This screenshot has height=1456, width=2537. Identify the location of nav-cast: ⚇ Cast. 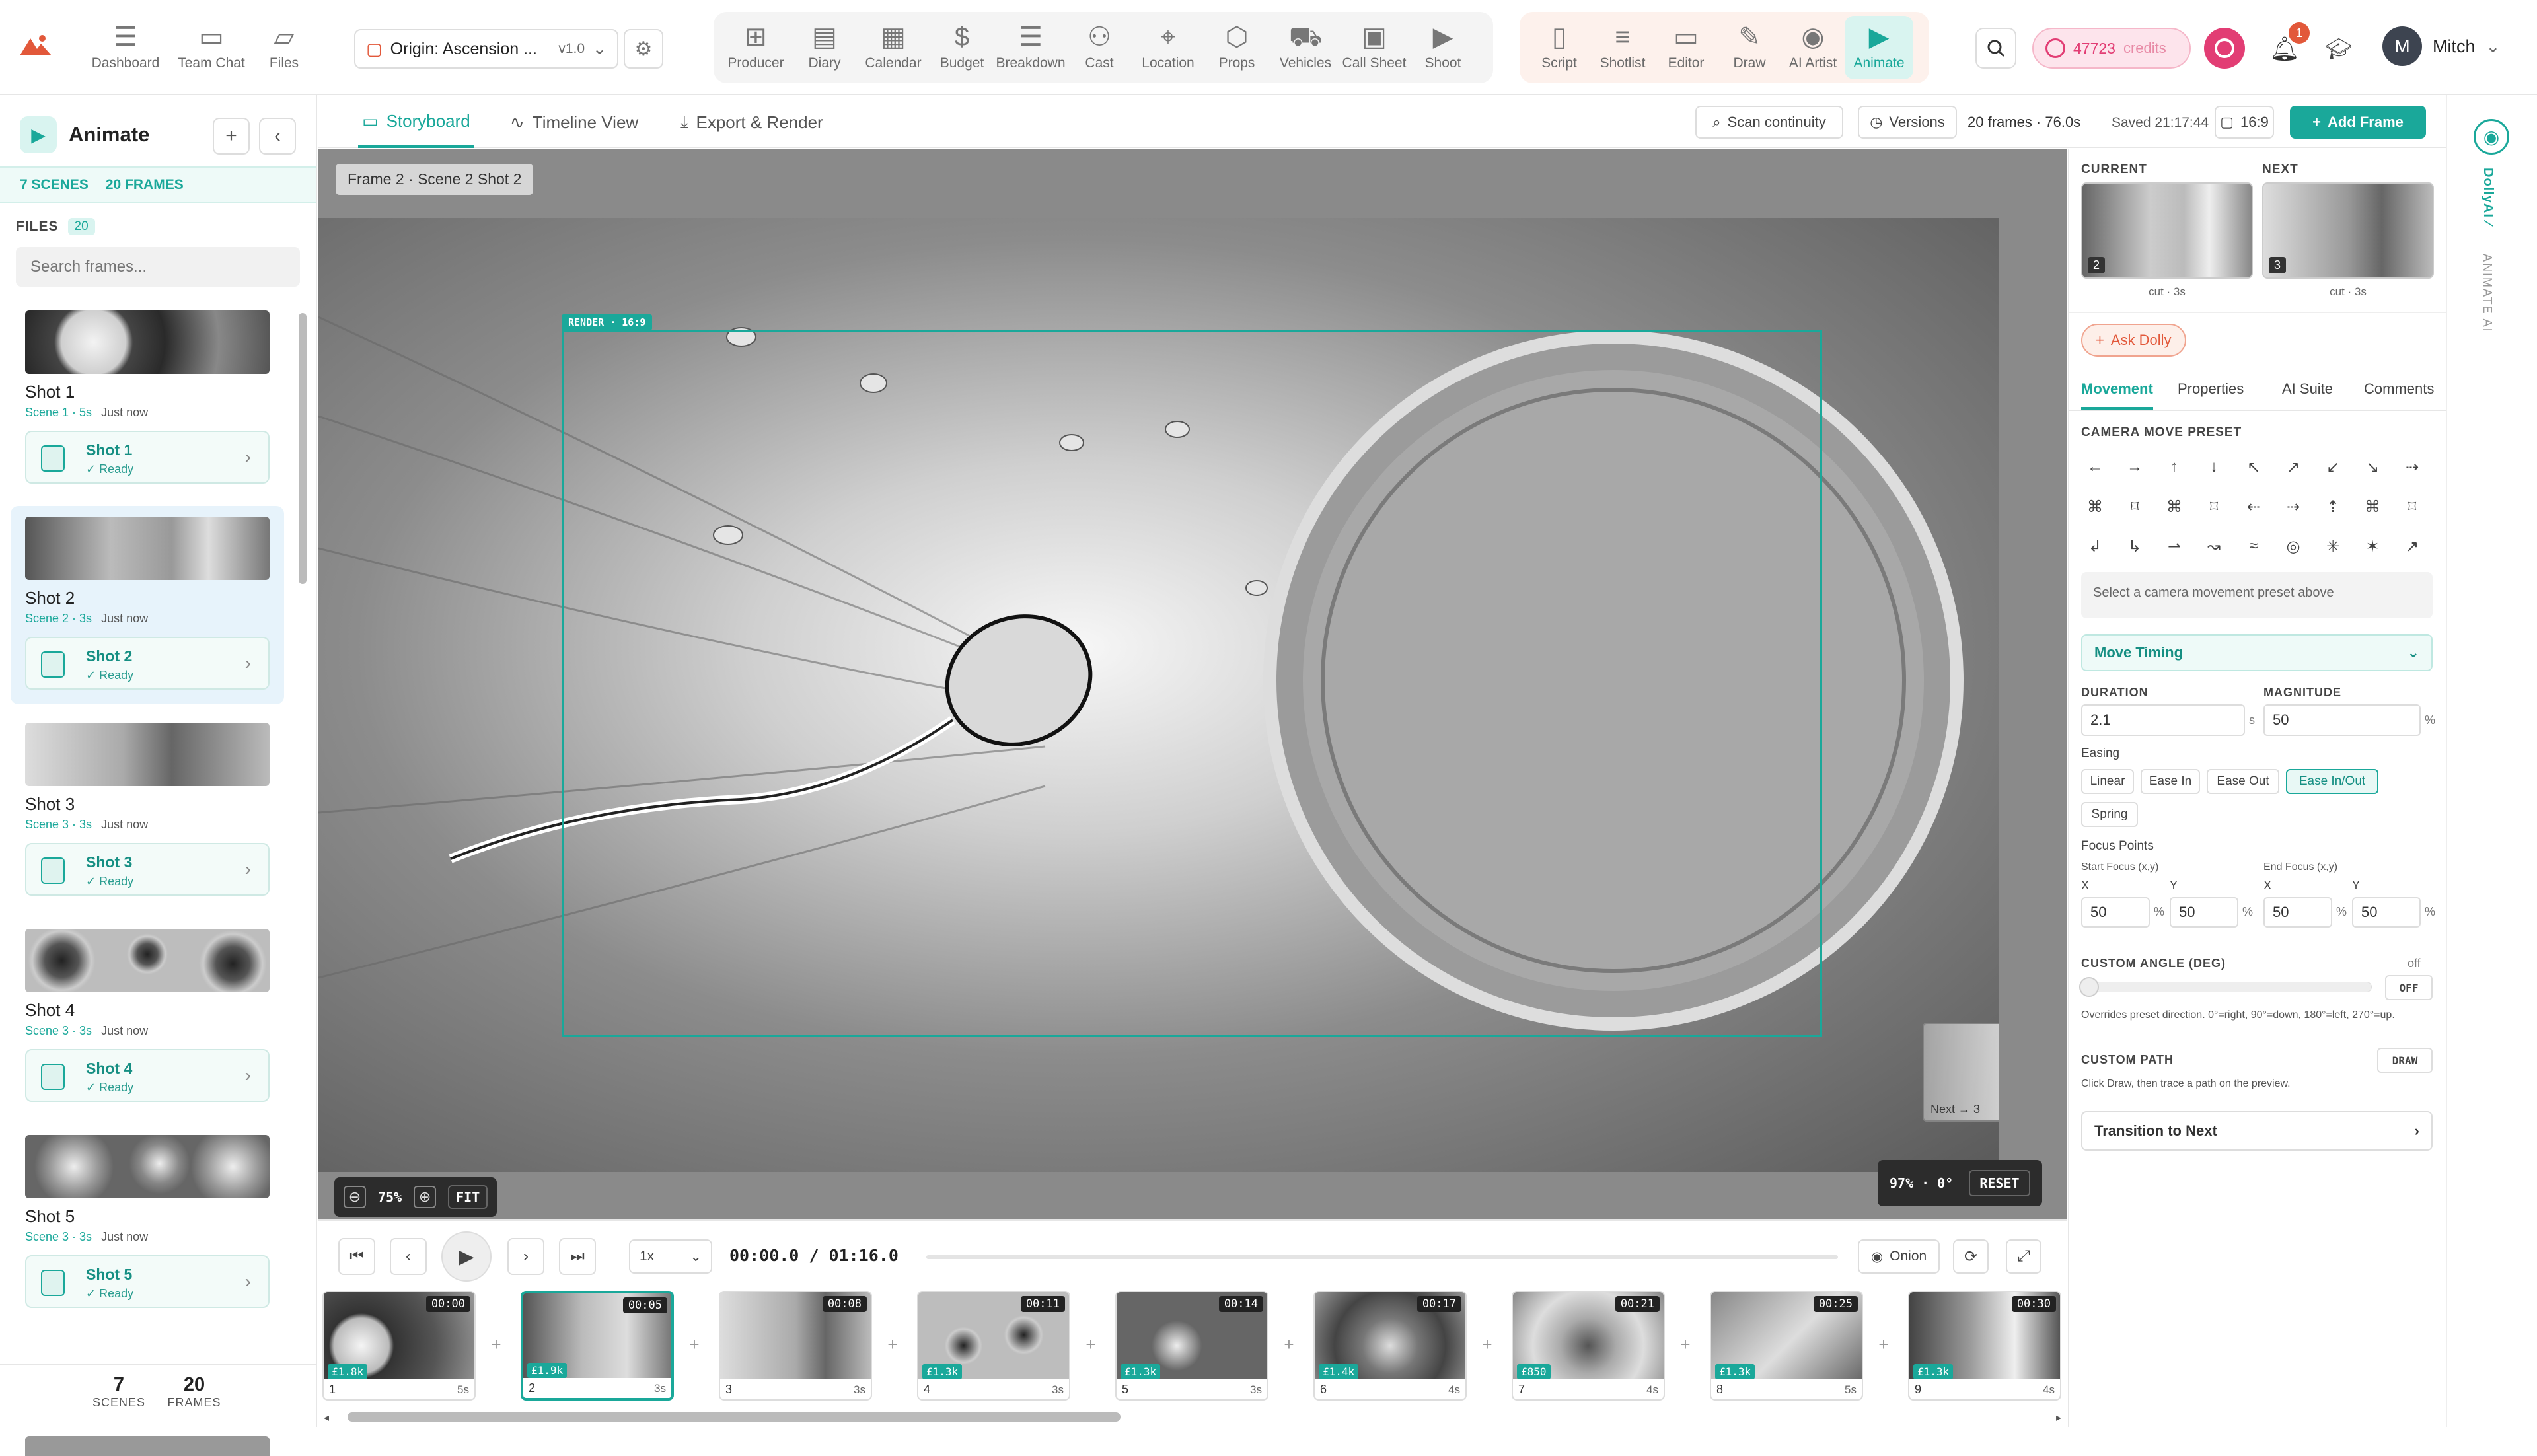
(1099, 47).